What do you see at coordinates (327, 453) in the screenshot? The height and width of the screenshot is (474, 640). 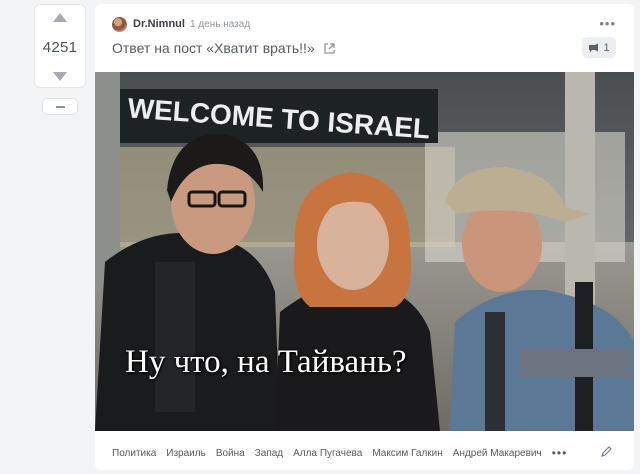 I see `tag-item: Алла Пугачева` at bounding box center [327, 453].